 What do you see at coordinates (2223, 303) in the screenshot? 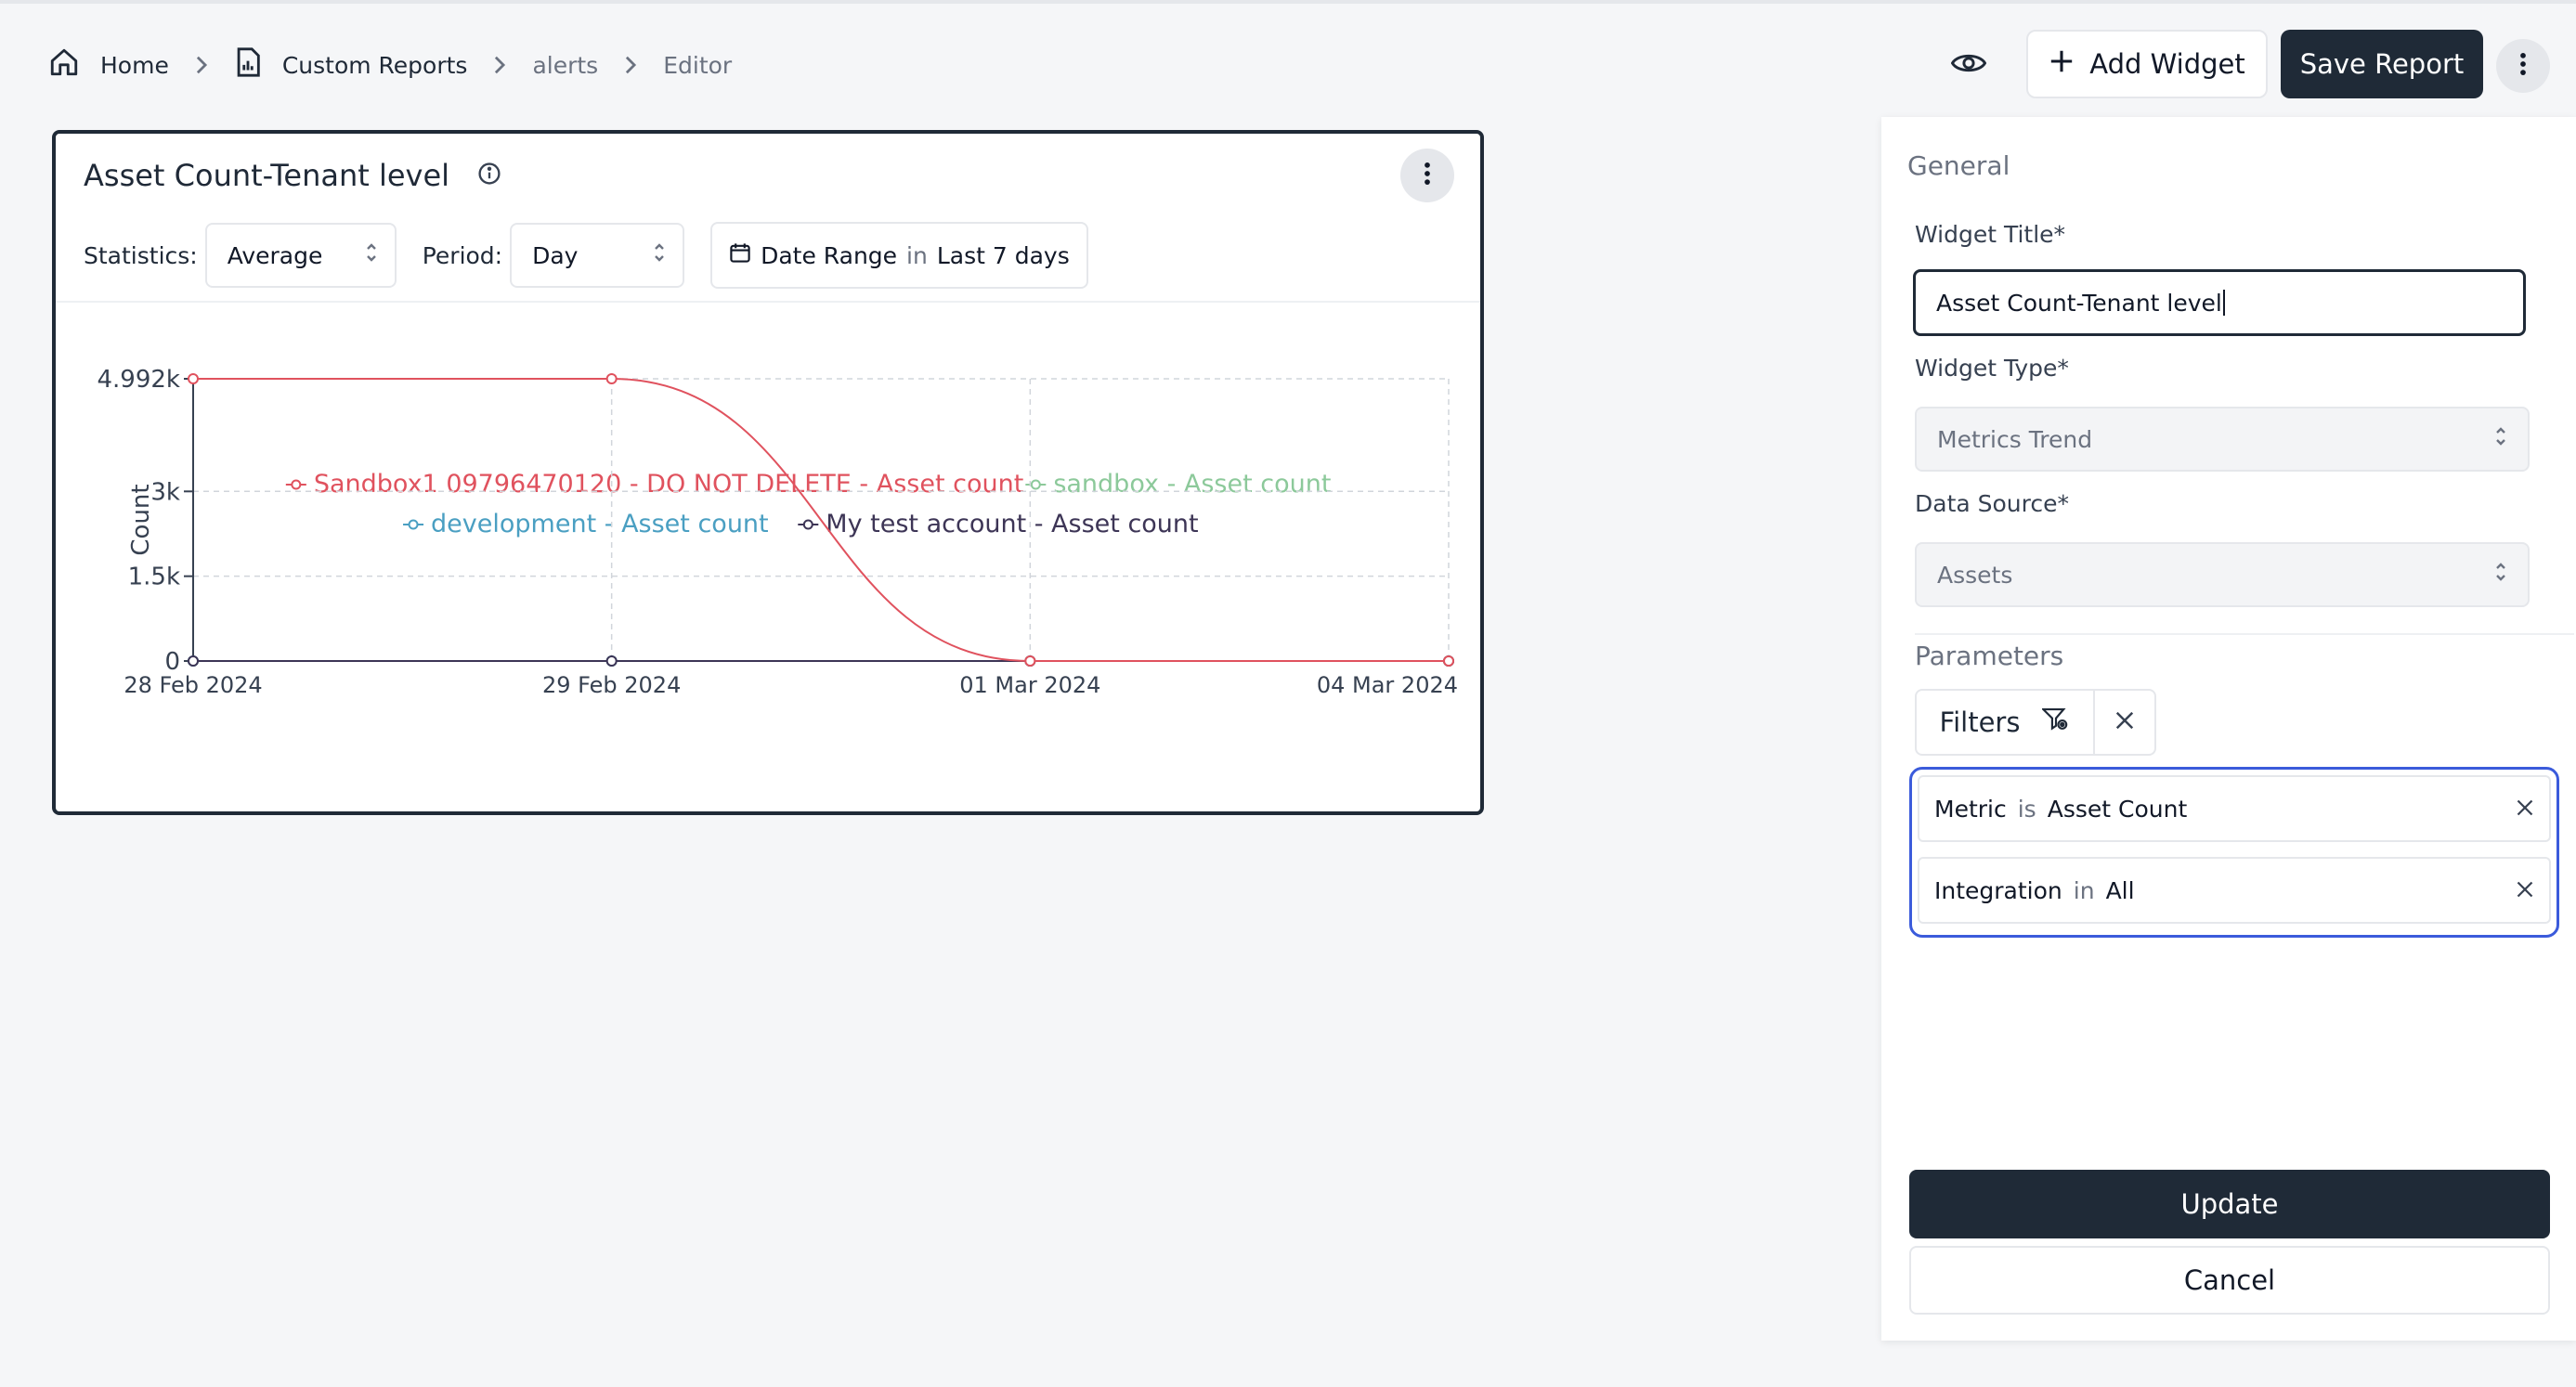
I see `text-cursor` at bounding box center [2223, 303].